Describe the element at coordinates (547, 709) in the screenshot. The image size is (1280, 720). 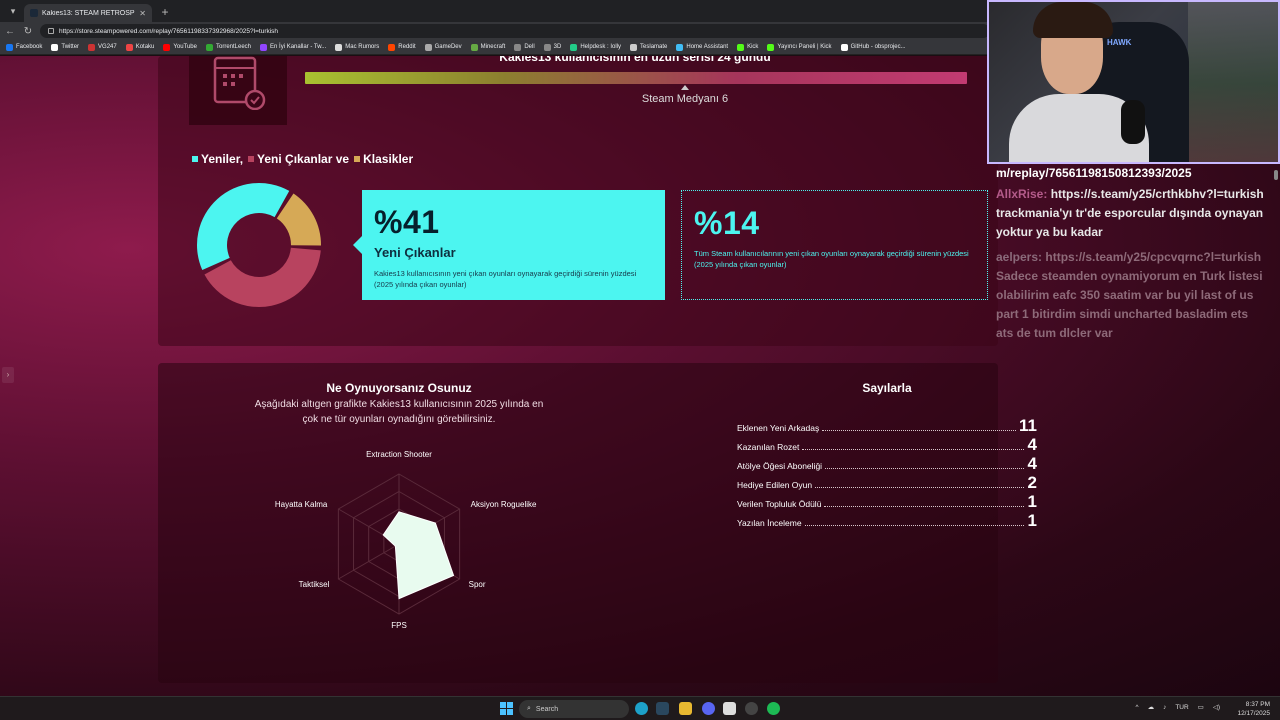
I see `taskbar-search-label: Search` at that location.